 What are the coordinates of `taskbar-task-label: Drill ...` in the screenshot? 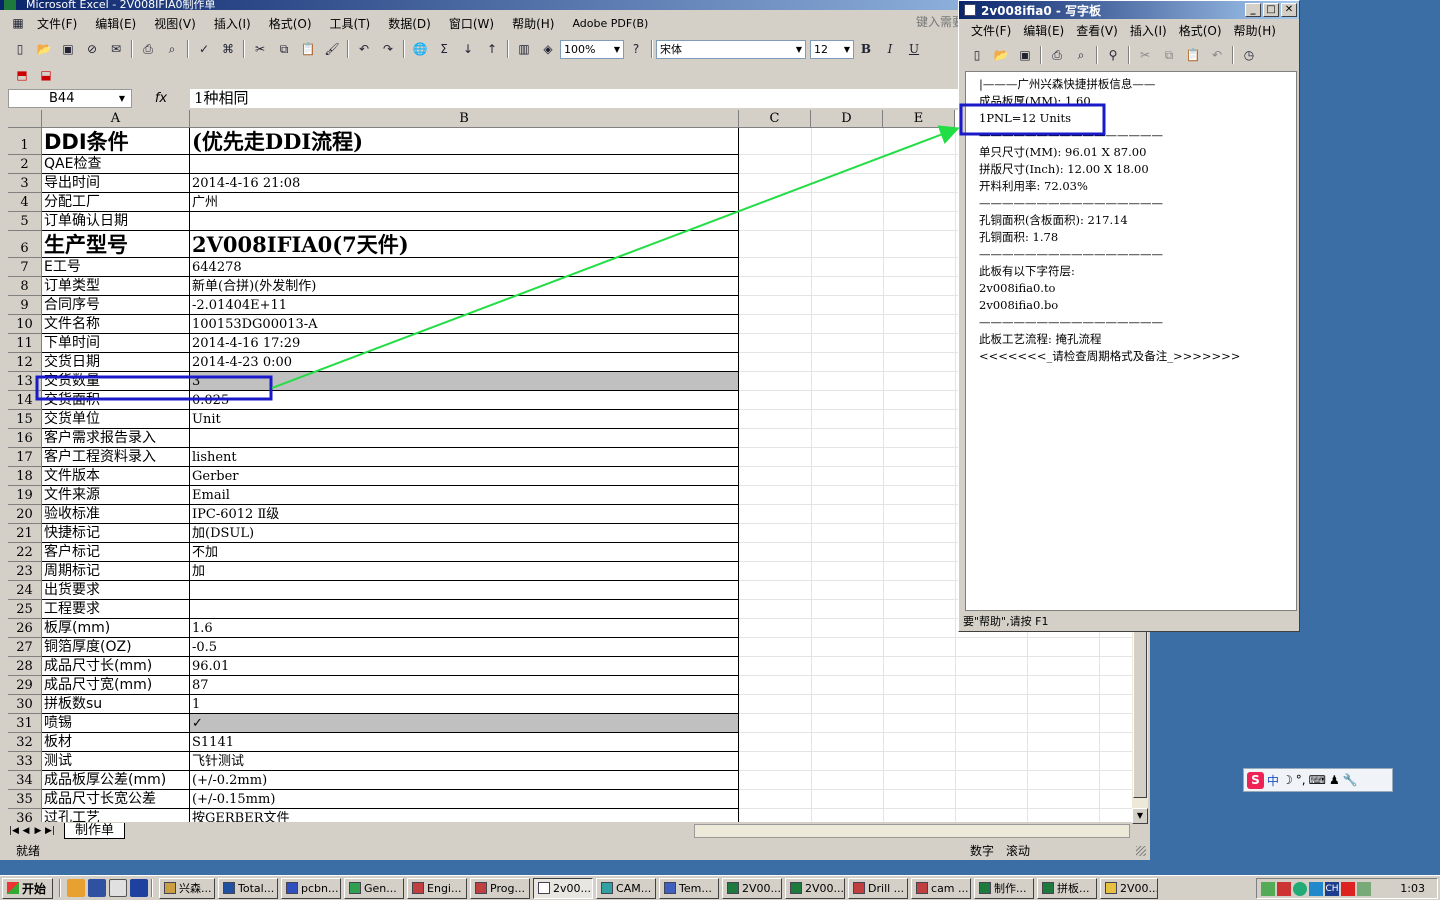 It's located at (886, 888).